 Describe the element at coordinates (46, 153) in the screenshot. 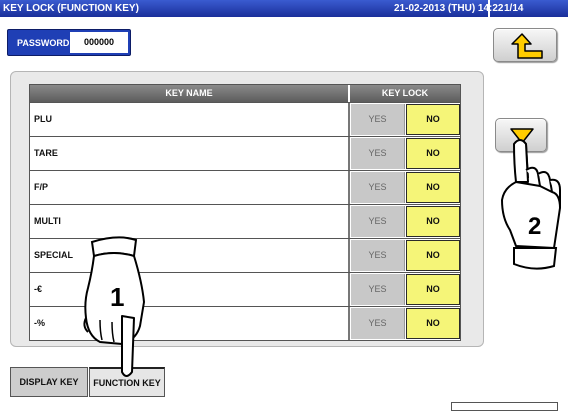

I see `key-name-cell: TARE` at that location.